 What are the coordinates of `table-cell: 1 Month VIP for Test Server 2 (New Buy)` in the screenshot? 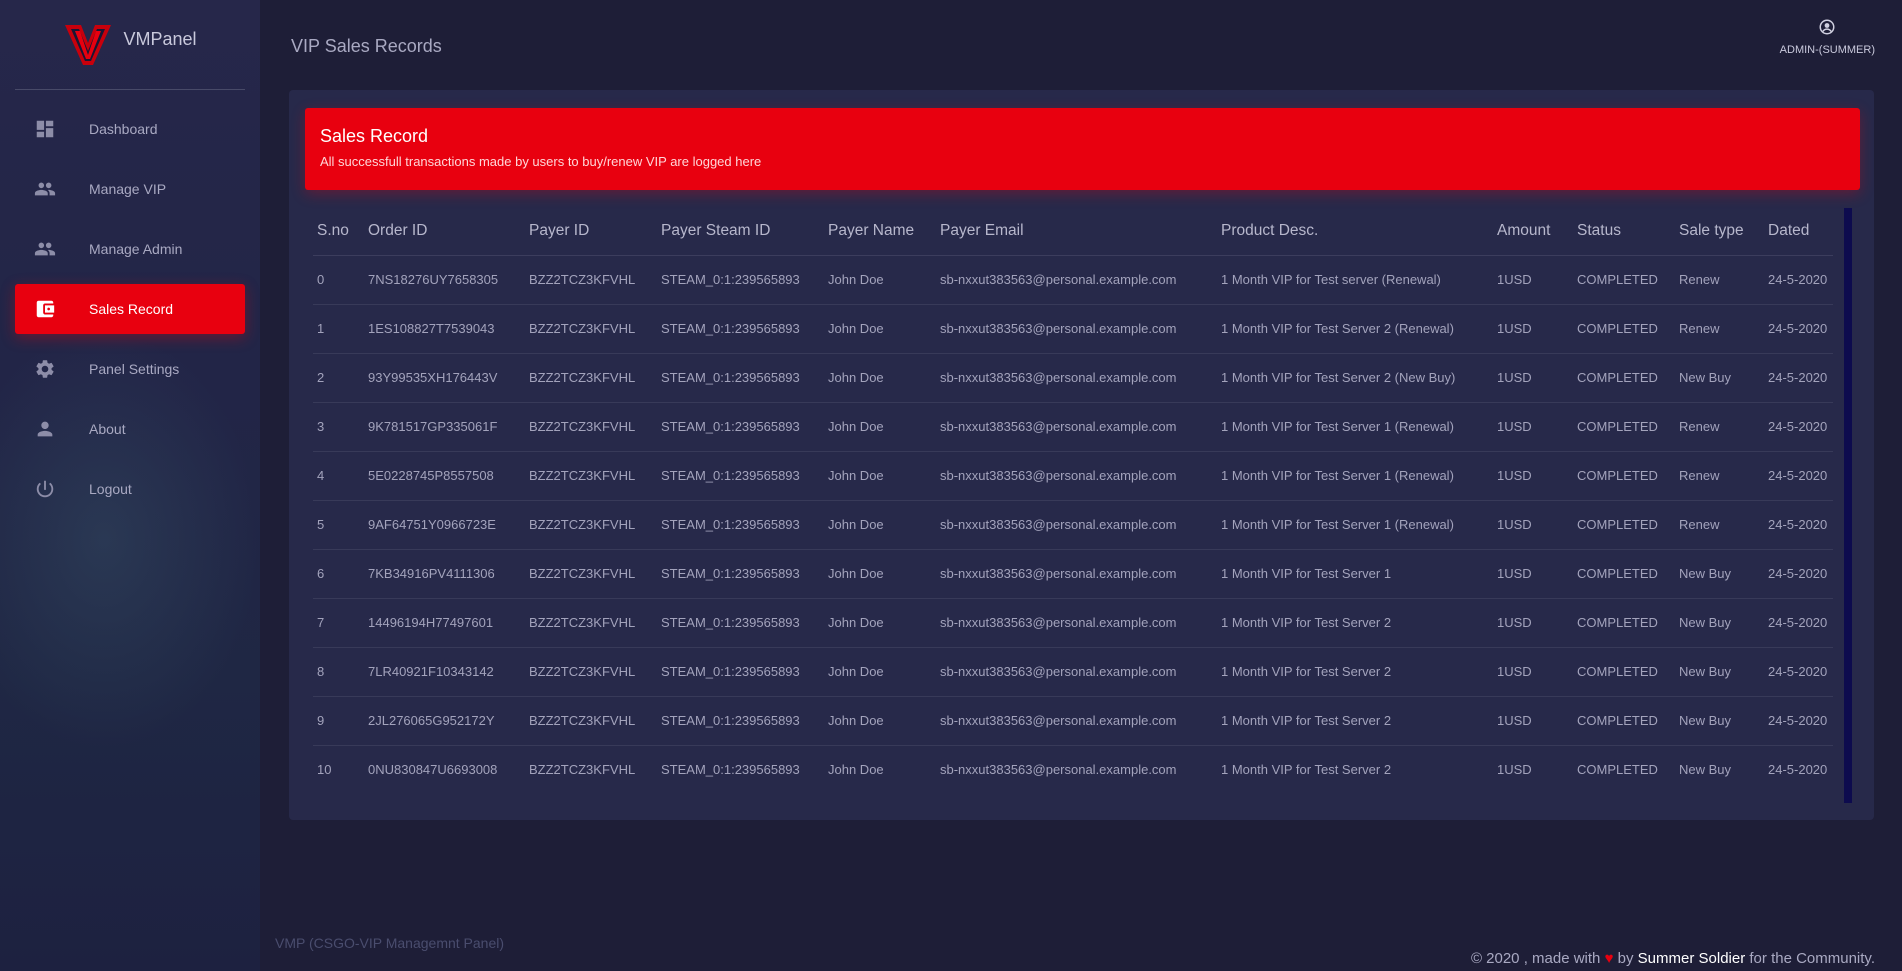 It's located at (1355, 378).